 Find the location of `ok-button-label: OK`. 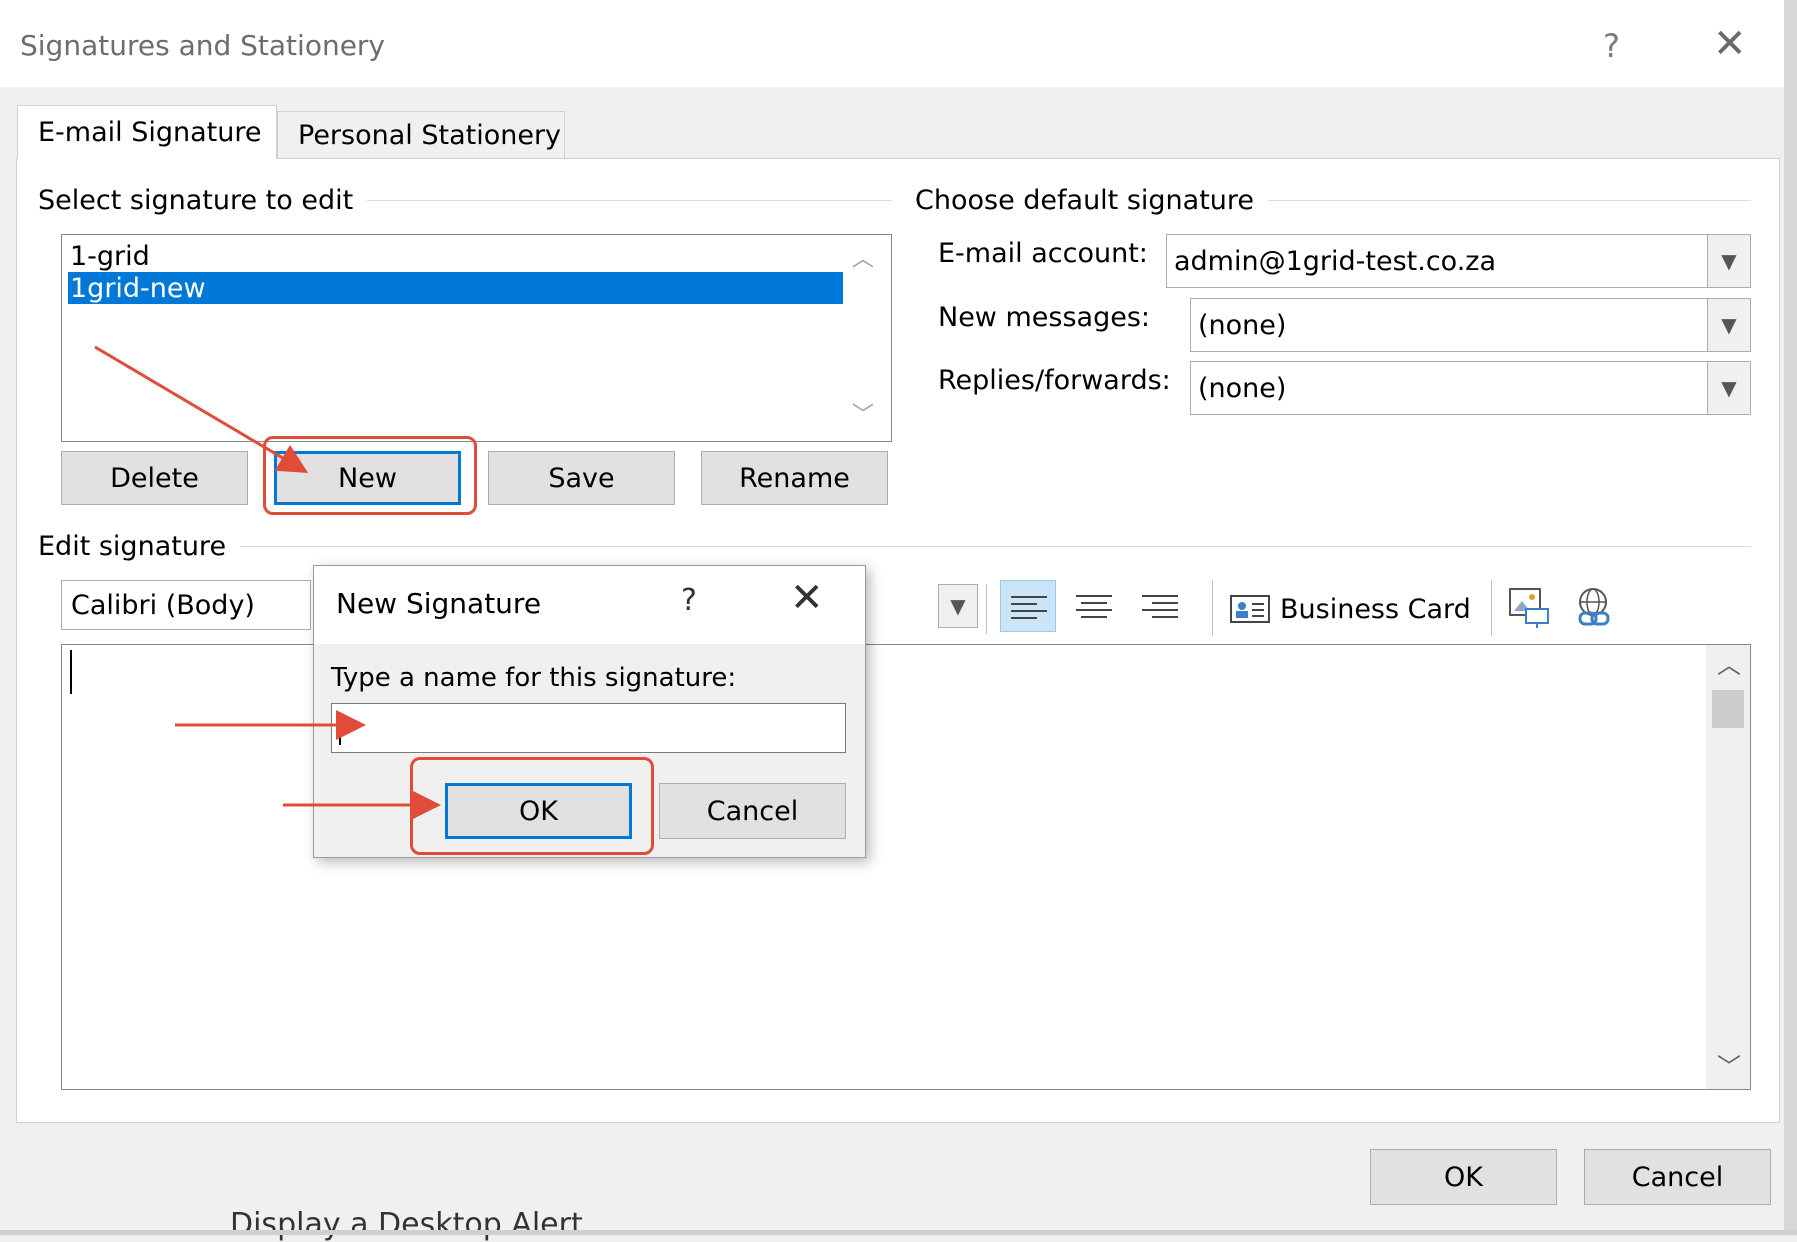

ok-button-label: OK is located at coordinates (1463, 1177).